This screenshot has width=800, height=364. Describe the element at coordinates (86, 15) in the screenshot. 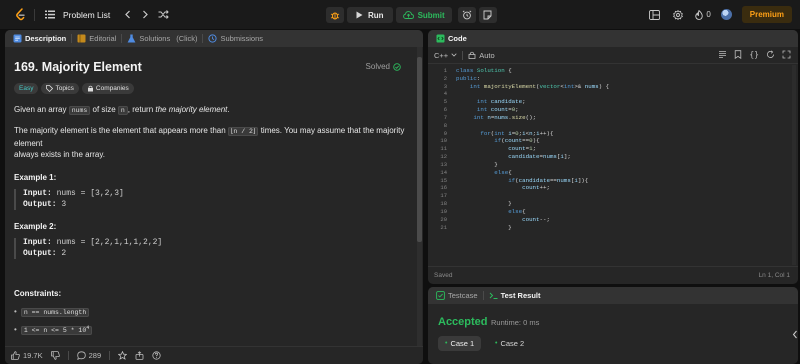

I see `problem-list-link: Problem List` at that location.